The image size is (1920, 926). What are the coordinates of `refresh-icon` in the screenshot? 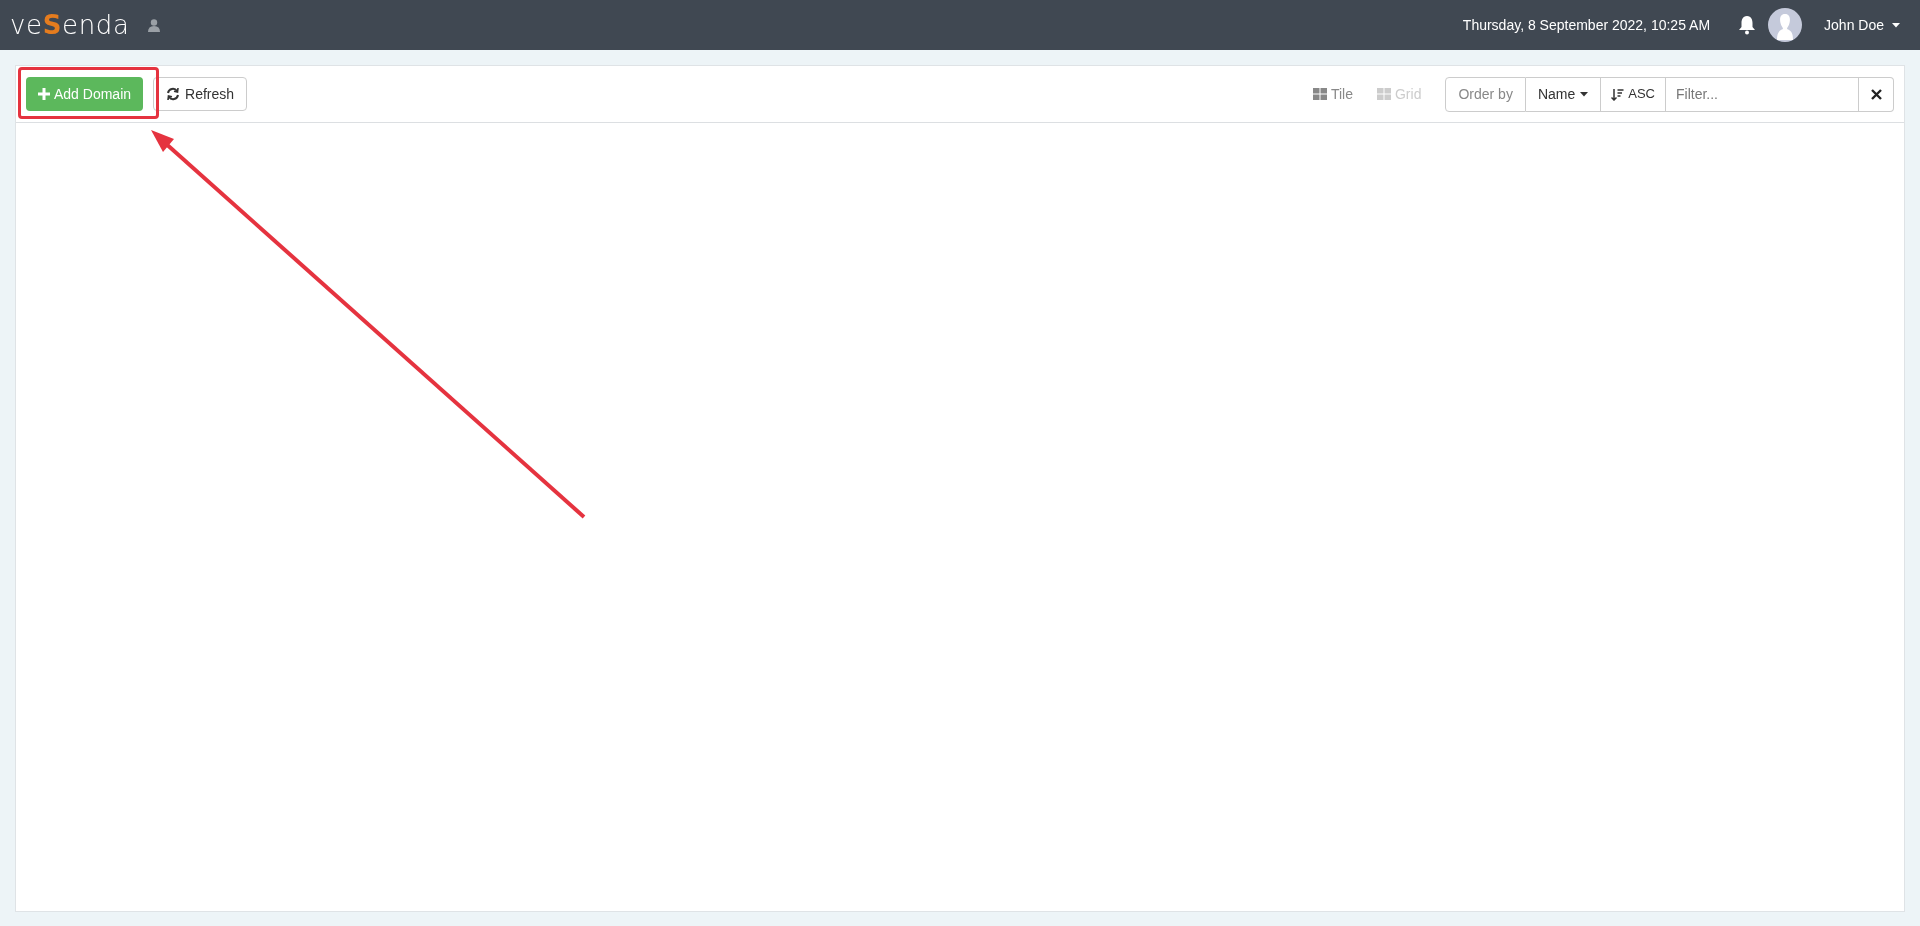 It's located at (173, 94).